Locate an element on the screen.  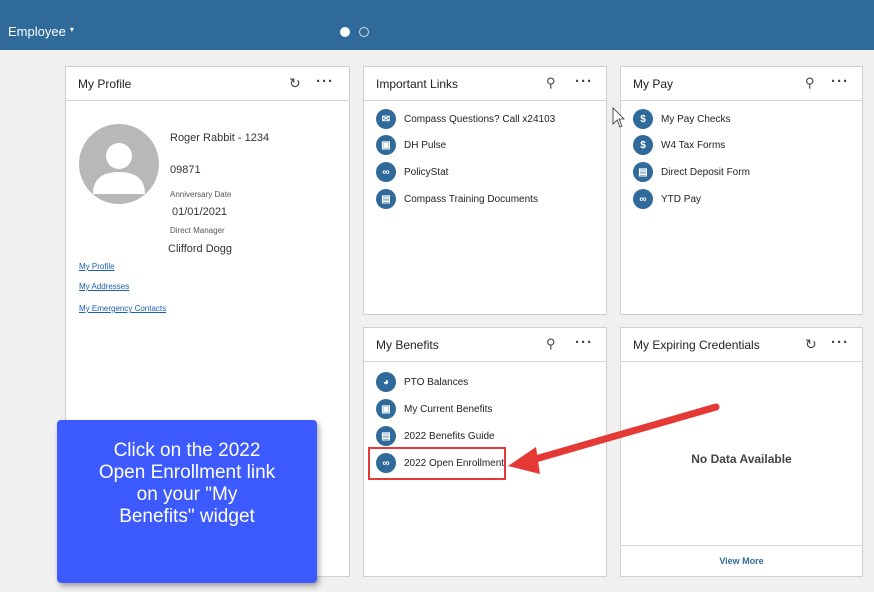
callout-line: Open Enrollment link is located at coordinates (187, 472).